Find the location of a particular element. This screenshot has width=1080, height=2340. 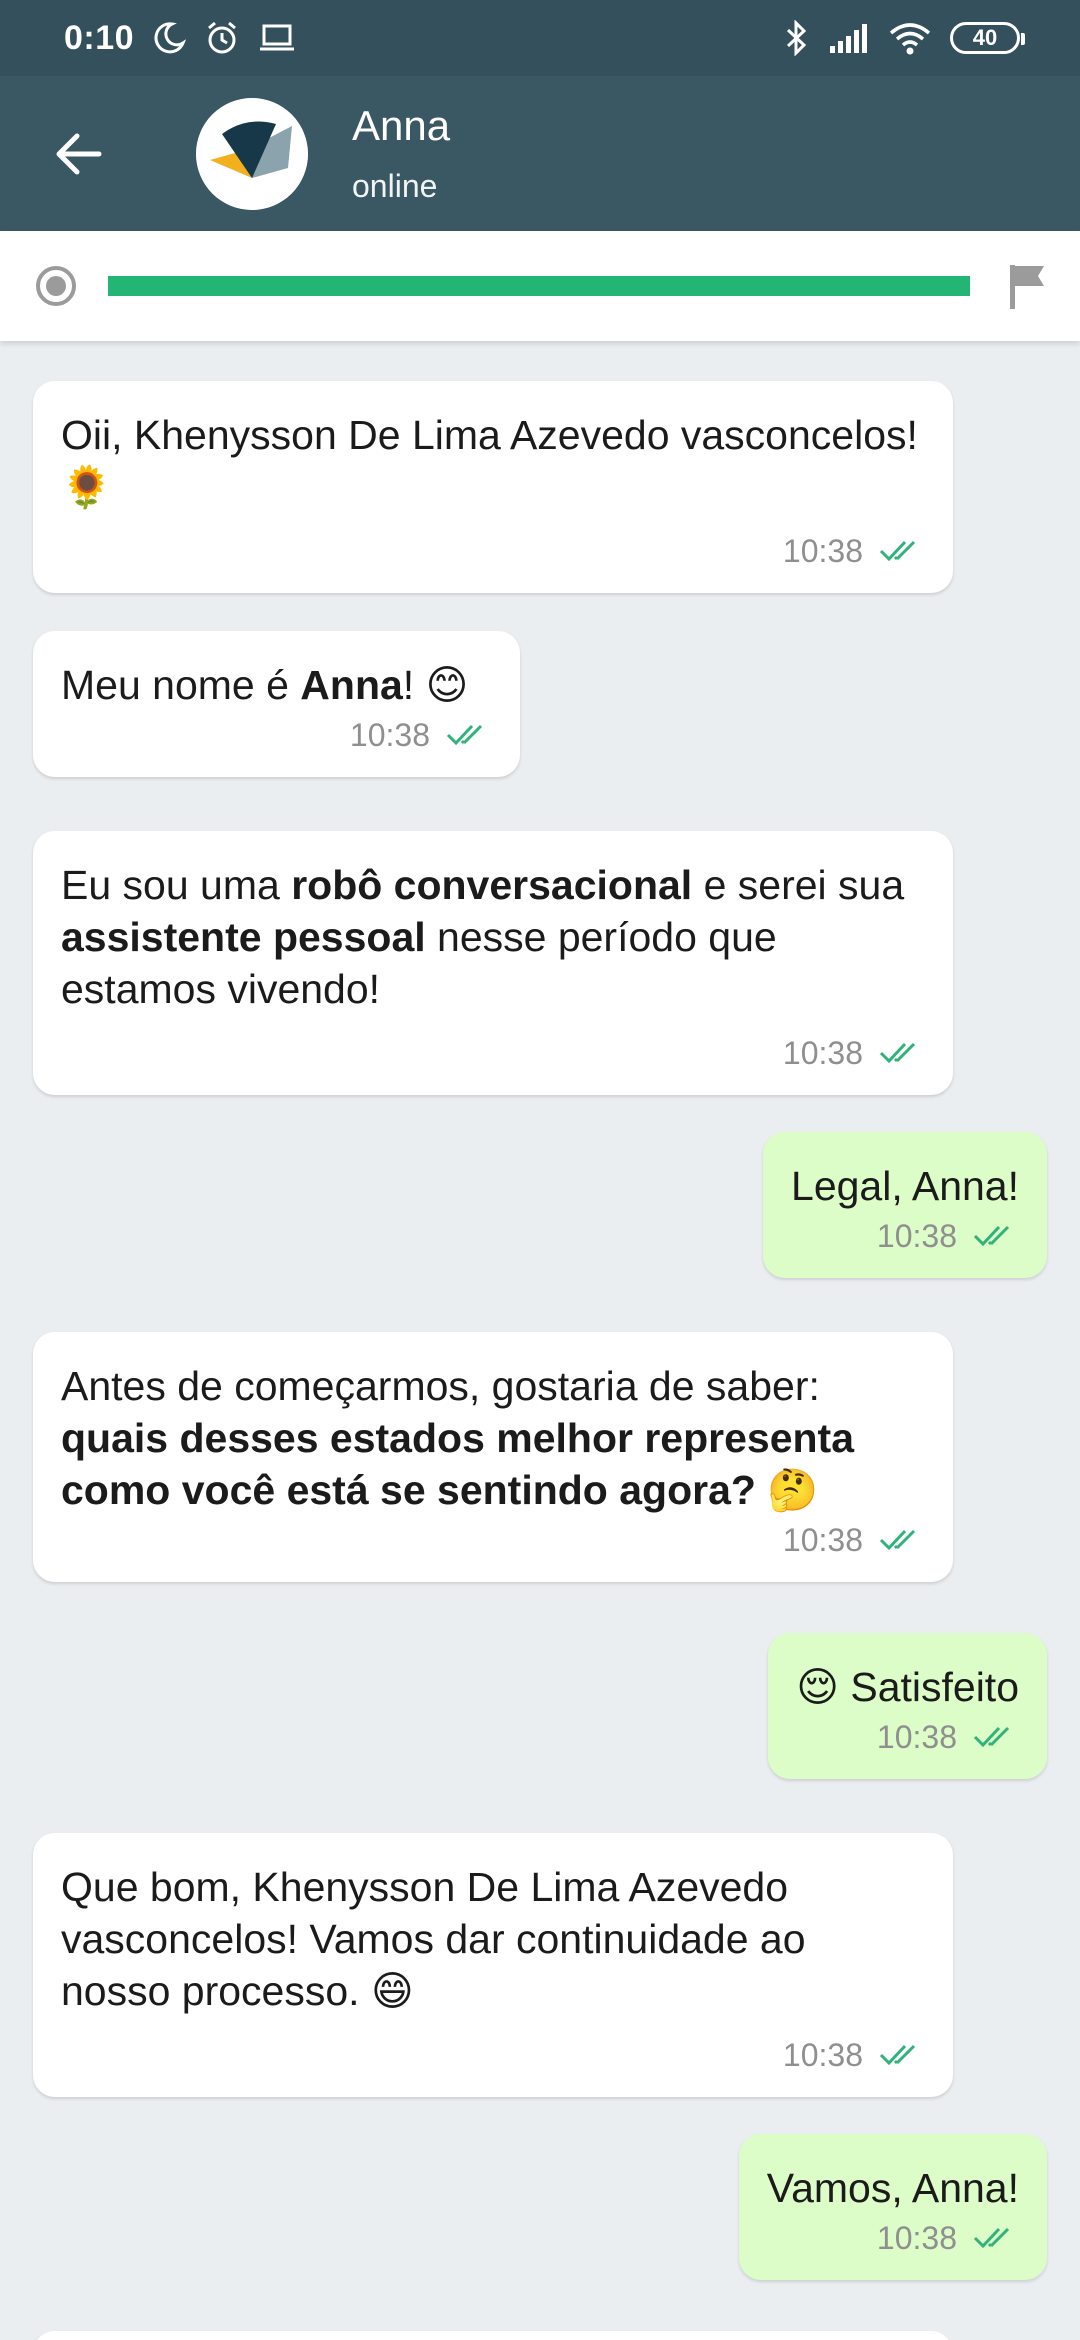

message-incoming-partial is located at coordinates (493, 2335).